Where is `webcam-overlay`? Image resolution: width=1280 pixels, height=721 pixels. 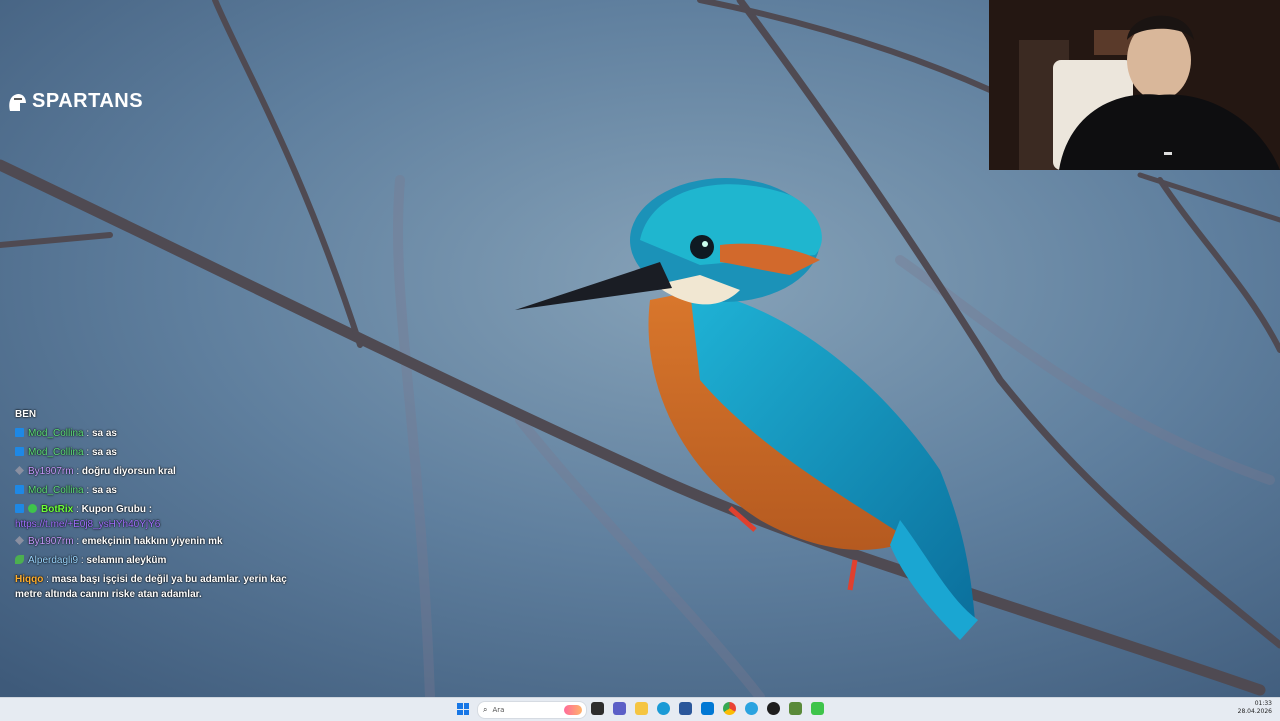 webcam-overlay is located at coordinates (1134, 85).